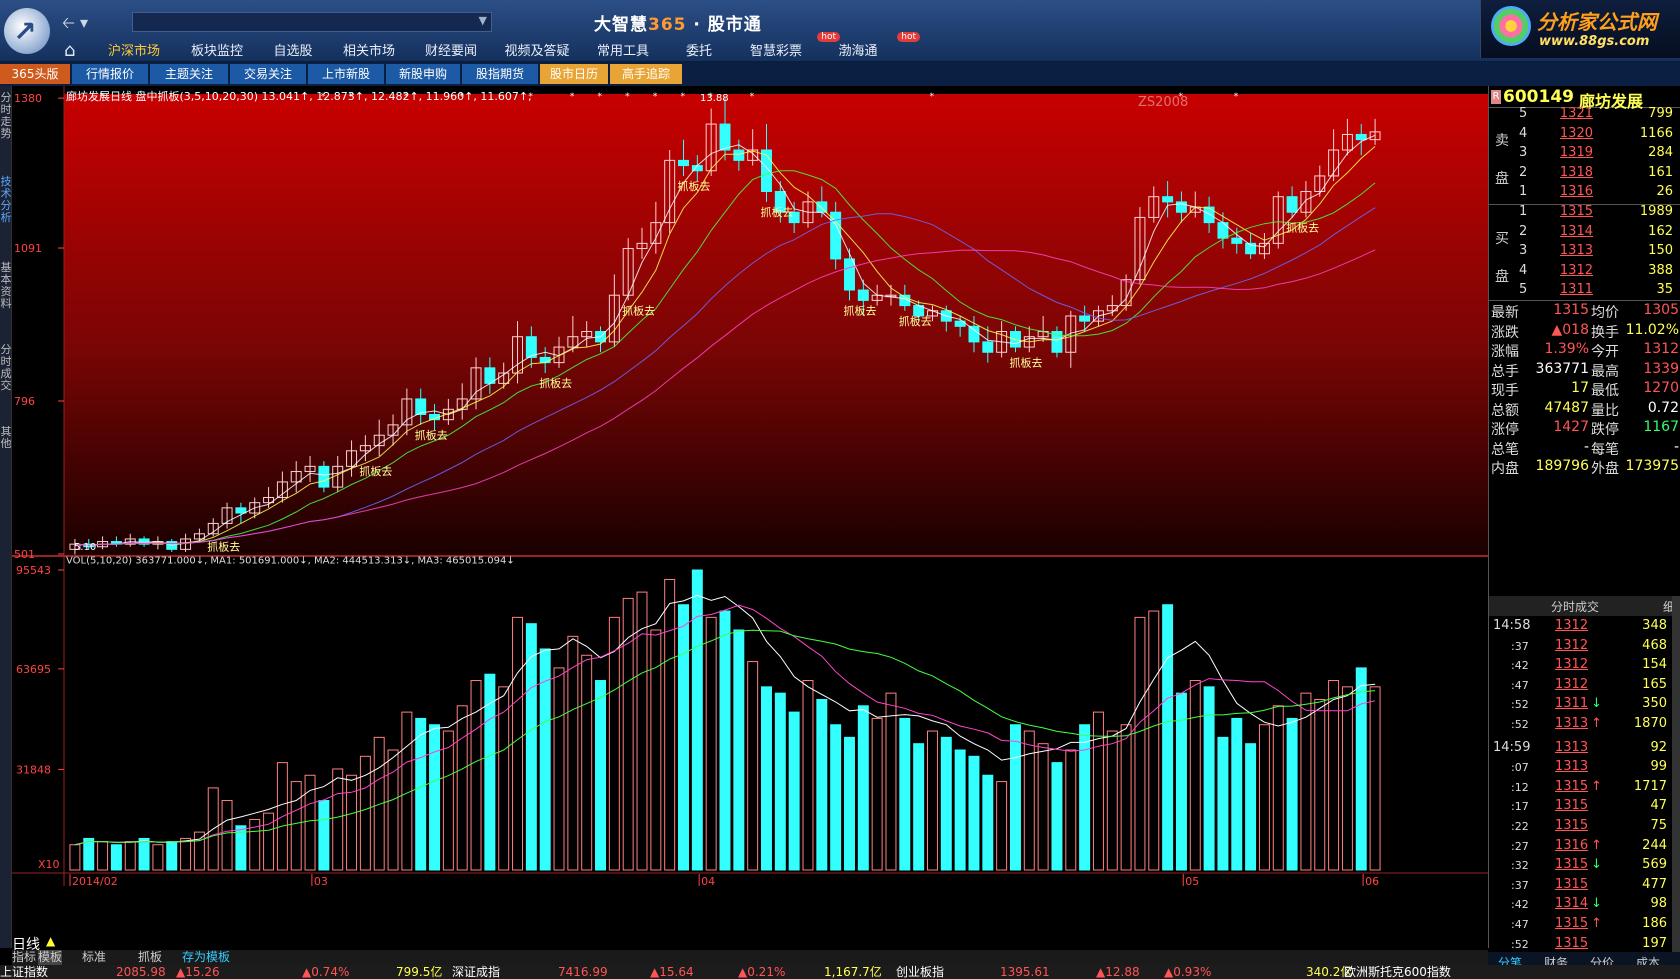 The image size is (1680, 979). What do you see at coordinates (346, 74) in the screenshot?
I see `tab-4: 上市新股` at bounding box center [346, 74].